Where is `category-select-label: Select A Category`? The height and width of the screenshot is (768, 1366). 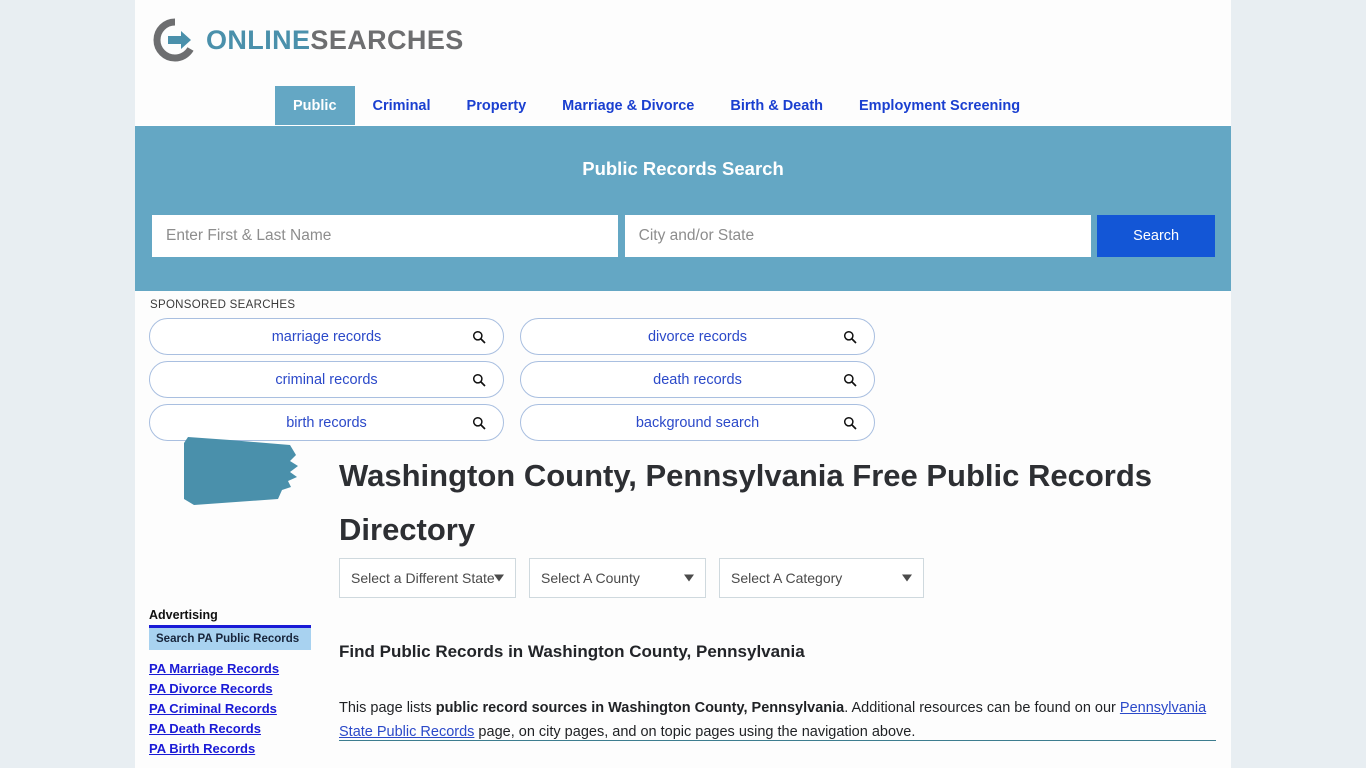
category-select-label: Select A Category is located at coordinates (787, 578).